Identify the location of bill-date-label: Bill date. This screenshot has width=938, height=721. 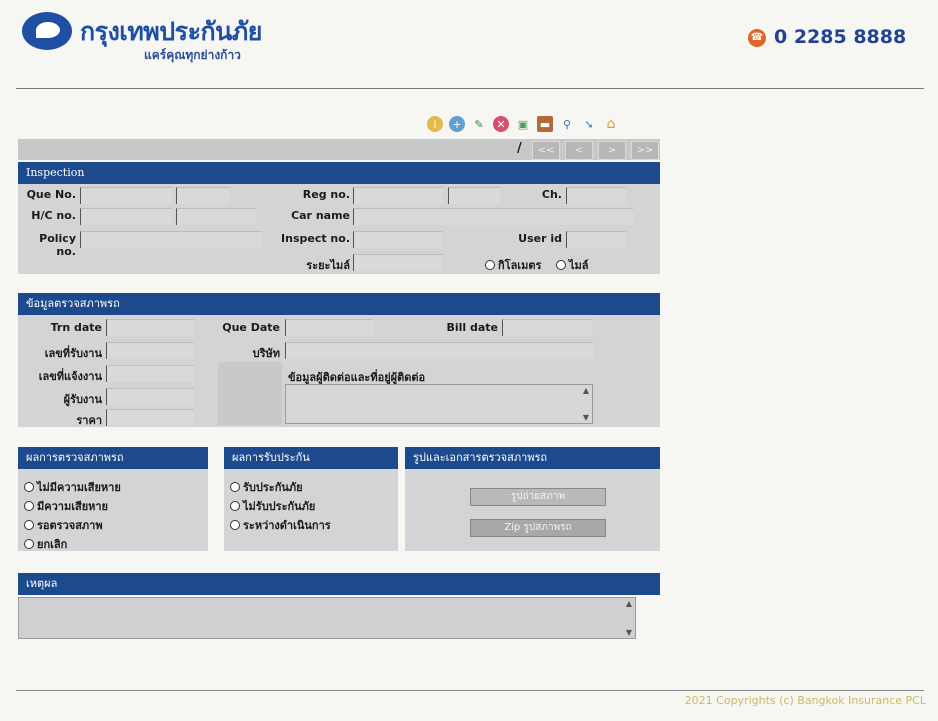
(472, 327).